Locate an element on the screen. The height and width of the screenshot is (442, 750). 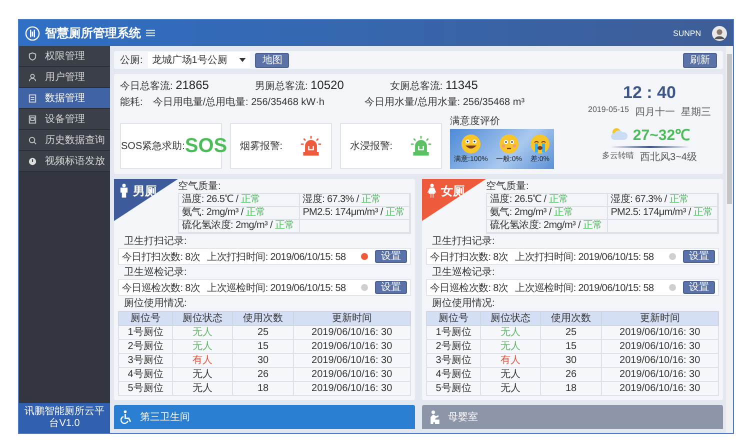
temperature: 27~32℃ is located at coordinates (661, 135).